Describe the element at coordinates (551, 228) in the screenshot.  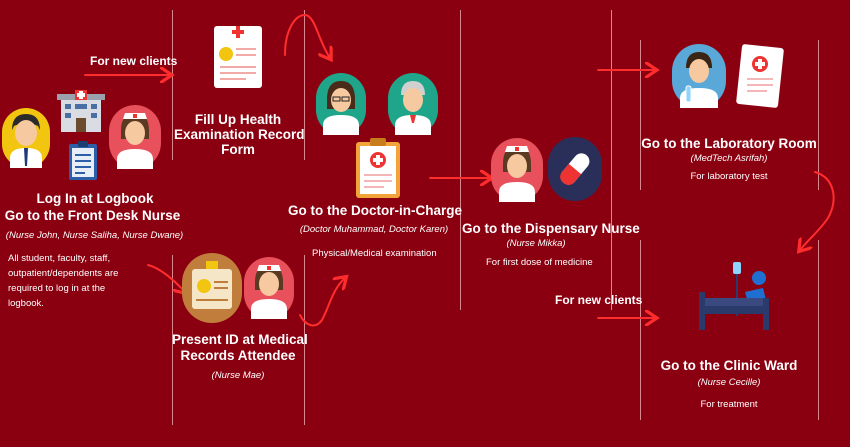
I see `dispensary-title: Go to the Dispensary Nurse` at that location.